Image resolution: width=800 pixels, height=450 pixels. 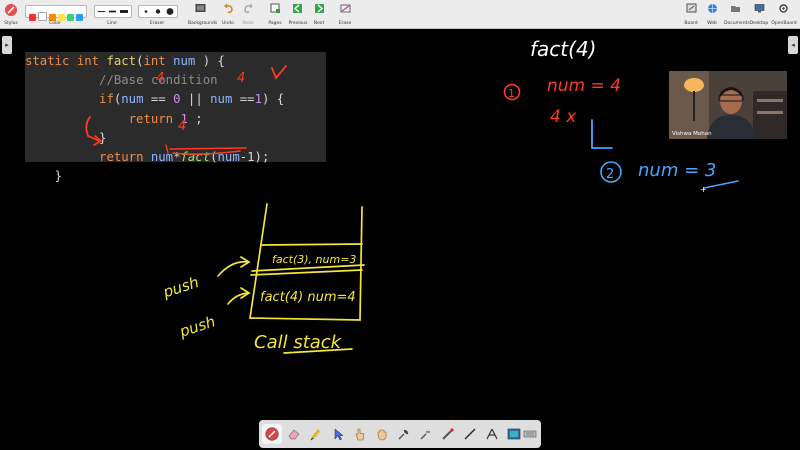 What do you see at coordinates (113, 11) in the screenshot?
I see `line-width-selector` at bounding box center [113, 11].